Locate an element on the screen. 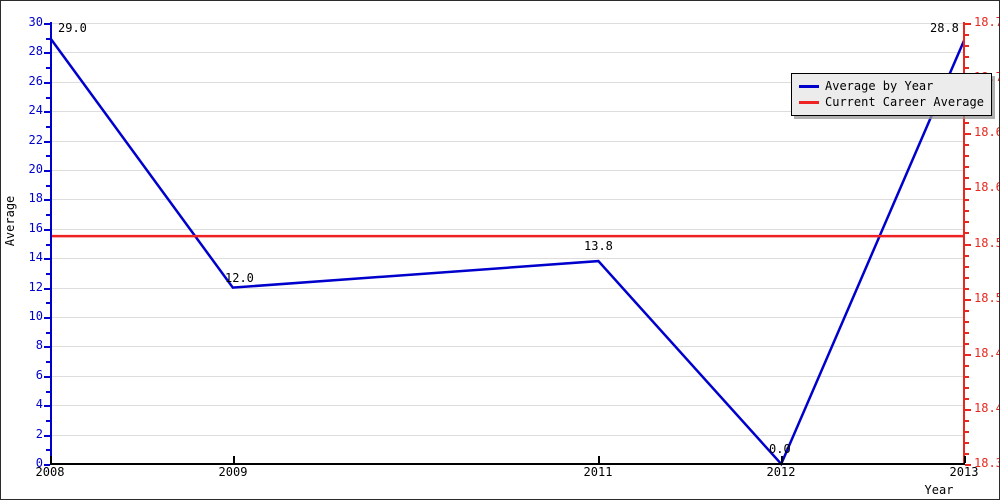  data-point-label: 13.8 is located at coordinates (598, 246).